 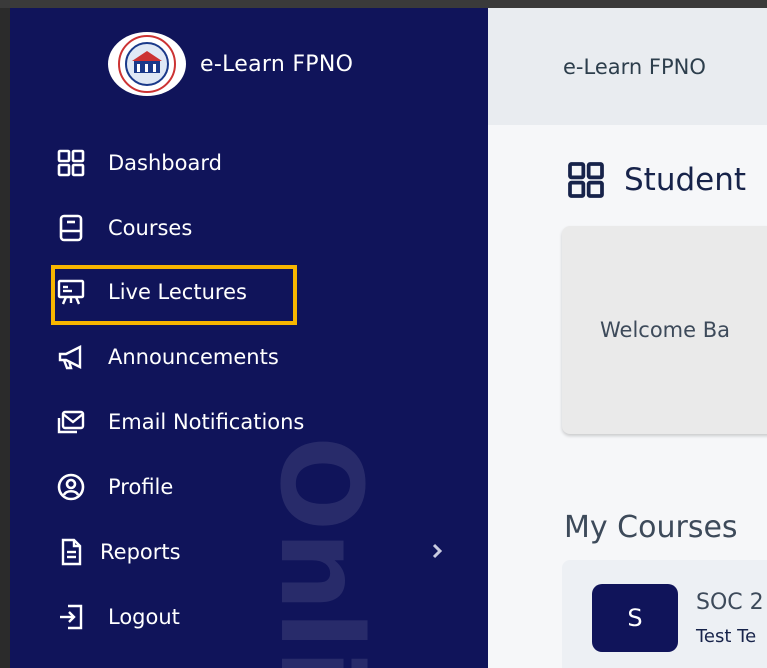 I want to click on header-title: e-Learn FPNO, so click(x=634, y=67).